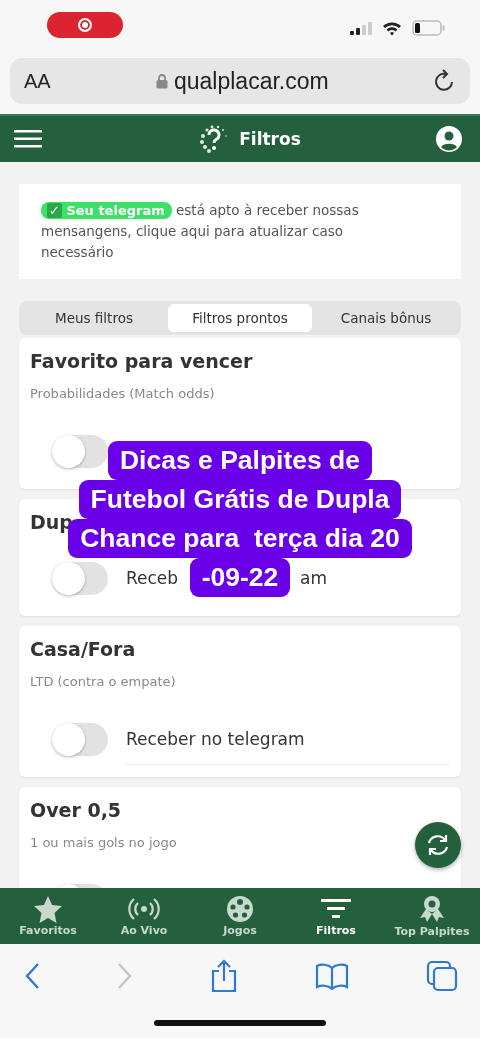  What do you see at coordinates (76, 810) in the screenshot?
I see `filter-title: Over 0,5` at bounding box center [76, 810].